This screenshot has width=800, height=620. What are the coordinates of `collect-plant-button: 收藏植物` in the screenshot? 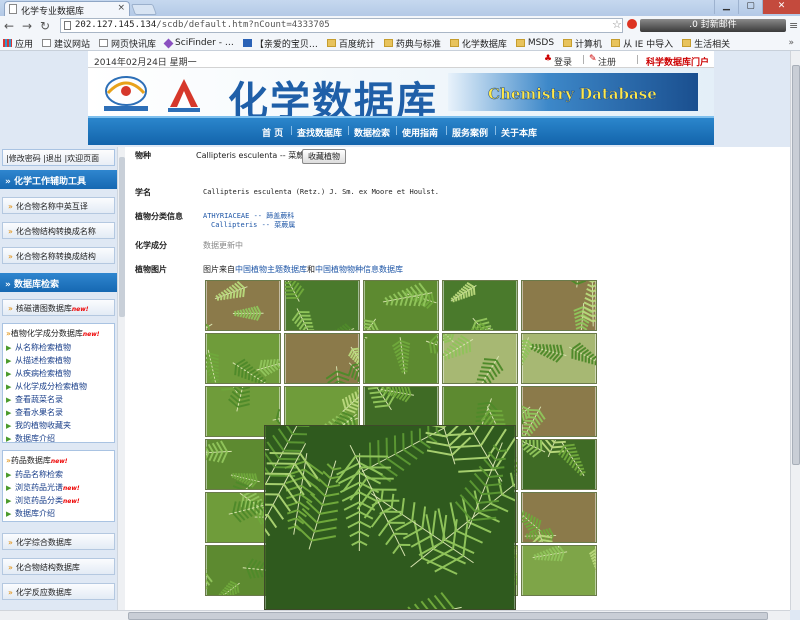 It's located at (324, 156).